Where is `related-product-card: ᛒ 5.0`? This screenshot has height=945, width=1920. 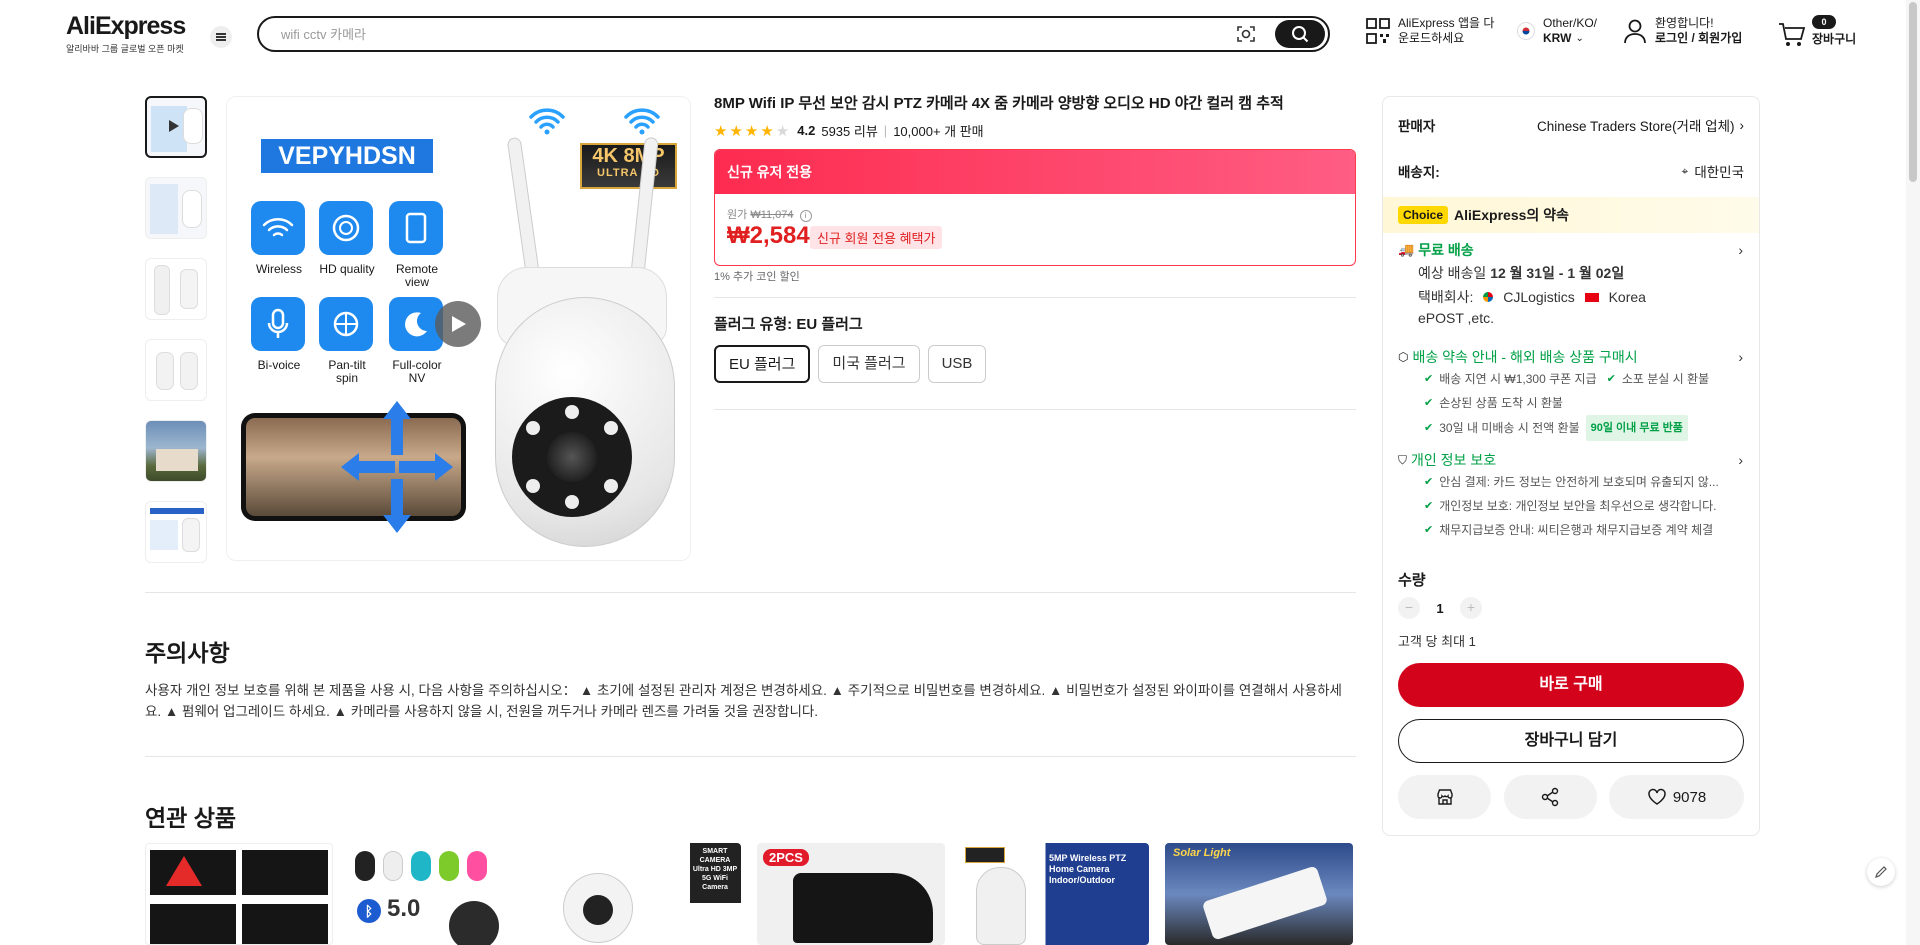
related-product-card: ᛒ 5.0 is located at coordinates (443, 894).